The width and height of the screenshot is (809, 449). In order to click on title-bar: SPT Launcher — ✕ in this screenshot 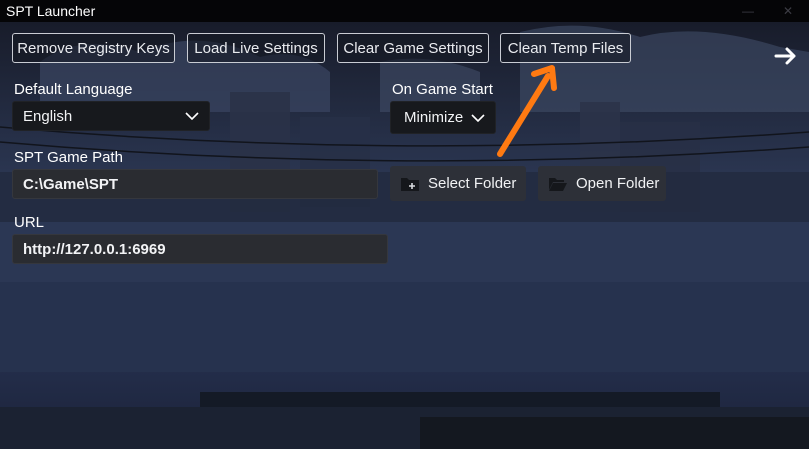, I will do `click(404, 11)`.